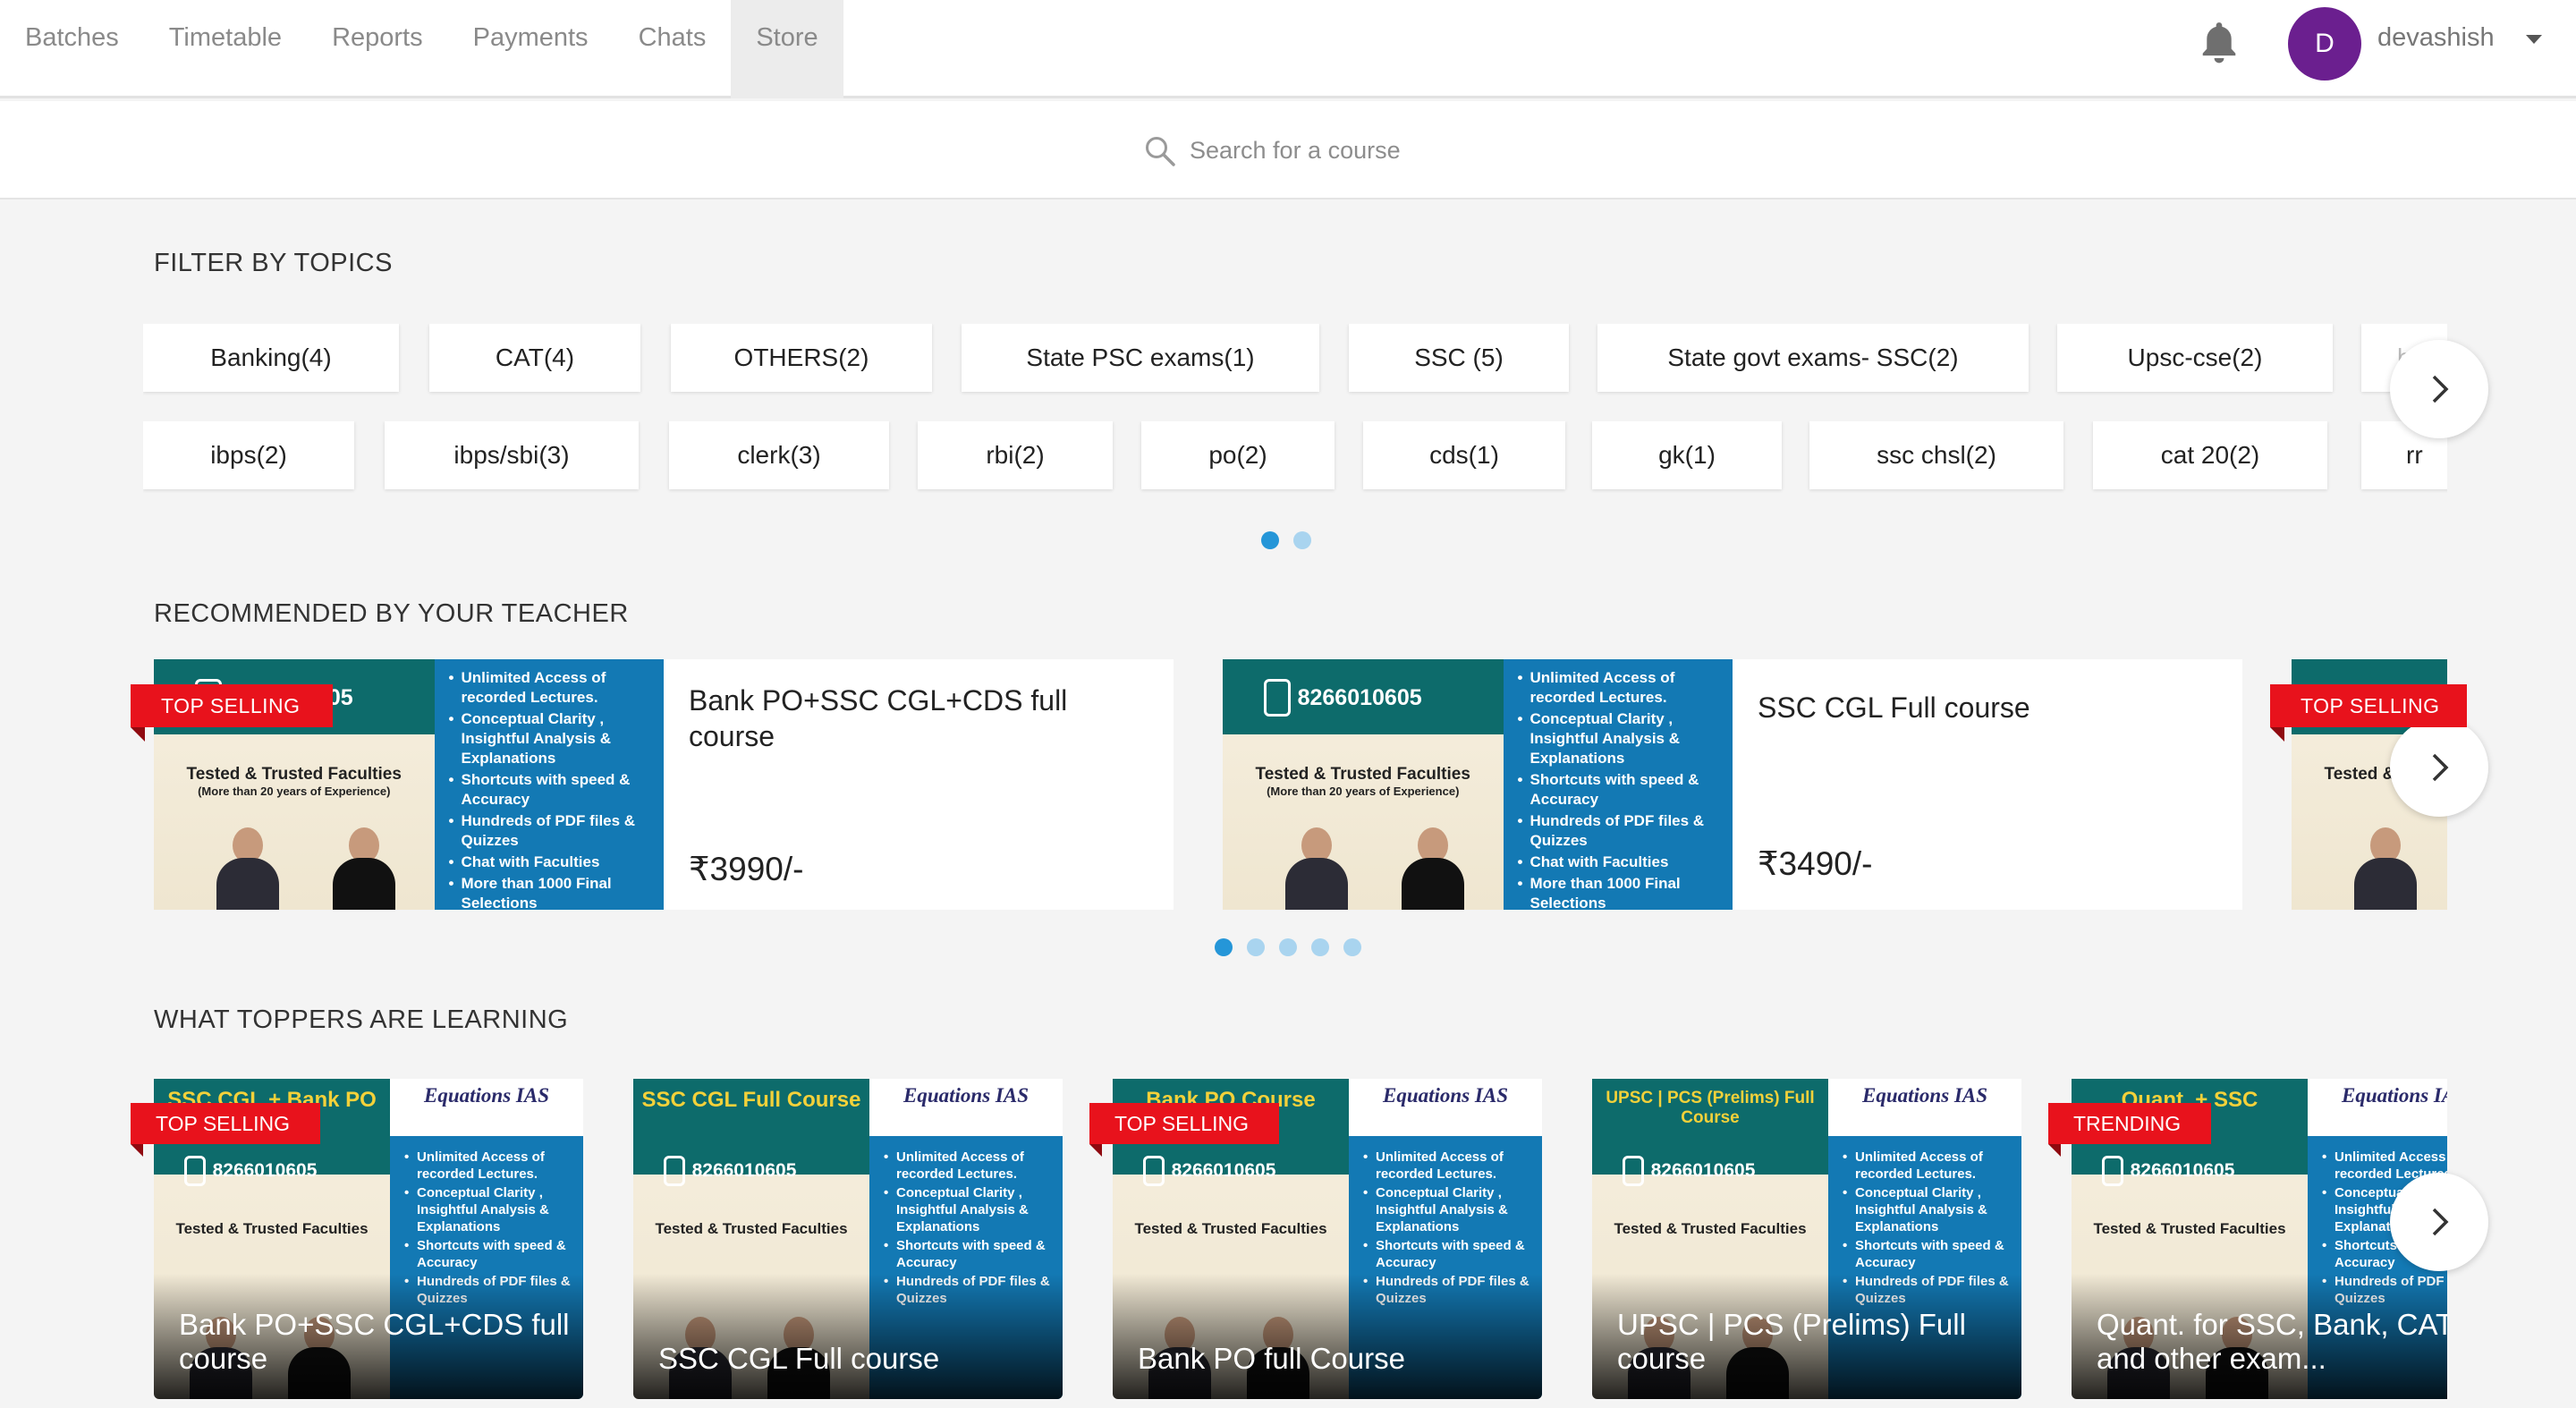 The height and width of the screenshot is (1408, 2576). I want to click on topic-chip: State govt exams- SSC(2), so click(1813, 358).